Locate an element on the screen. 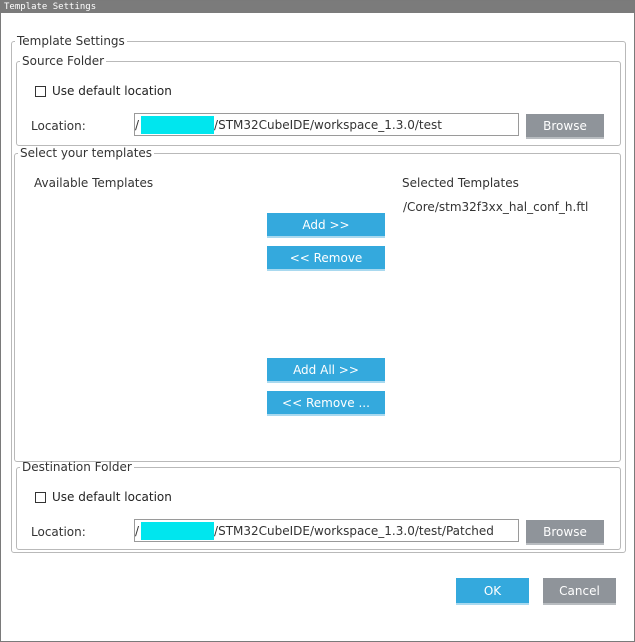  list-item: /Core/stm32f3xx_hal_conf_h.ftl is located at coordinates (495, 207).